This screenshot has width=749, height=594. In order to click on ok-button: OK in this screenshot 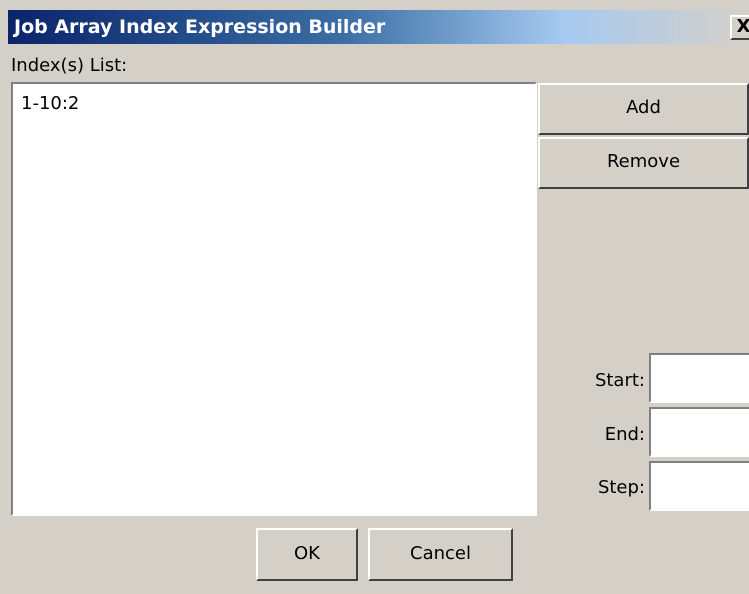, I will do `click(307, 554)`.